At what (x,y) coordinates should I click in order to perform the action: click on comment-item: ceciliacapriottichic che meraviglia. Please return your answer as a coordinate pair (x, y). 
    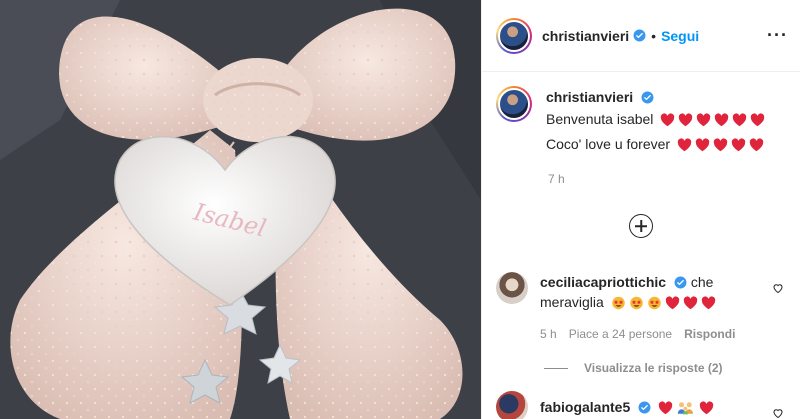
    Looking at the image, I should click on (641, 293).